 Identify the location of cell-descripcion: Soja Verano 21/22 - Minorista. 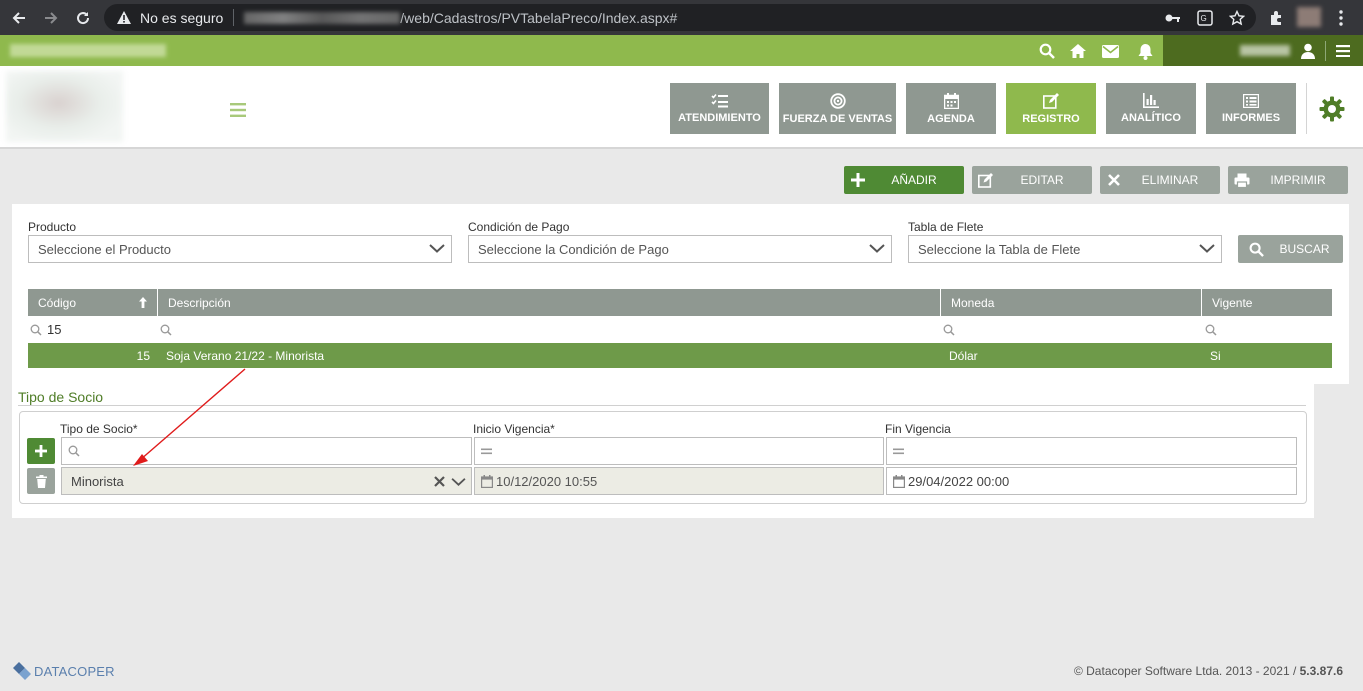
(245, 355).